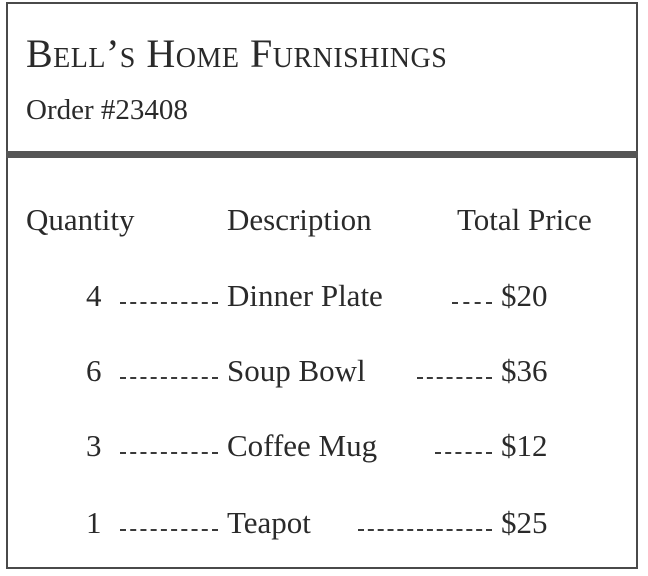 This screenshot has height=576, width=648. What do you see at coordinates (269, 522) in the screenshot?
I see `item-description: Teapot` at bounding box center [269, 522].